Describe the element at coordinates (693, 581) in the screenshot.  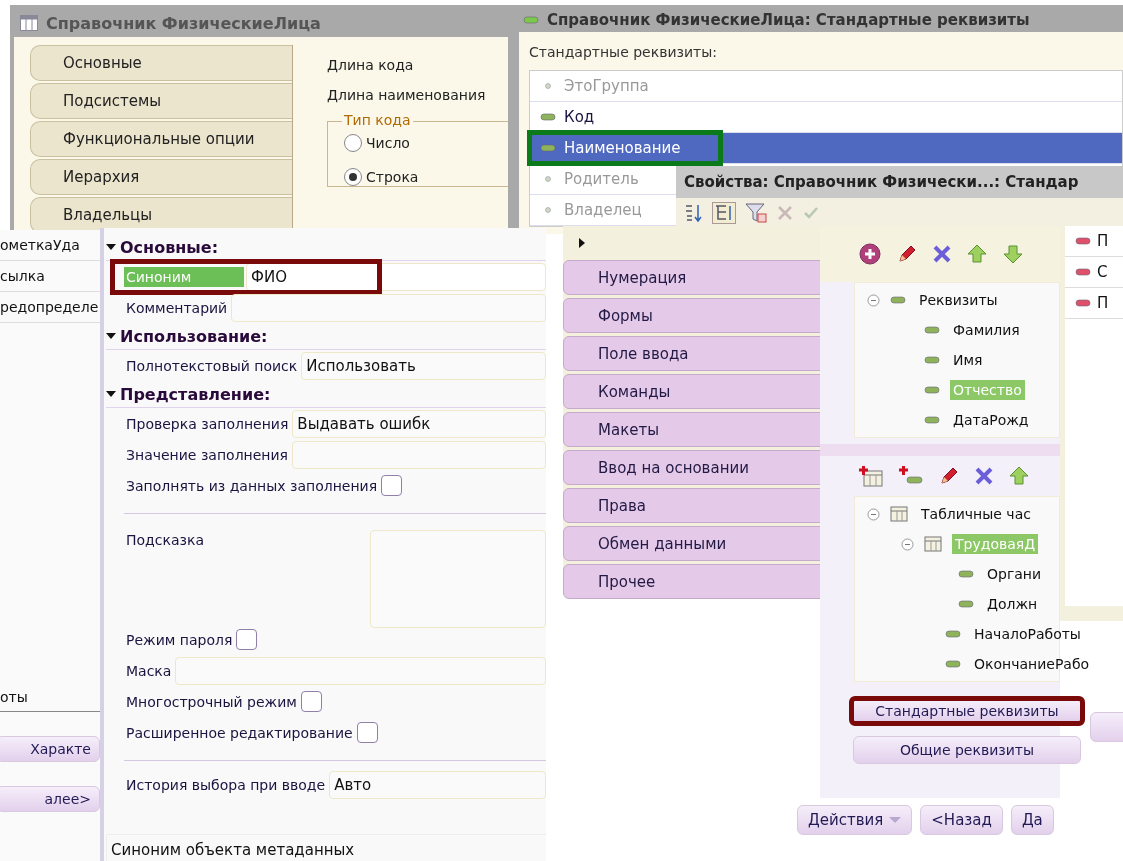
I see `tab: Прочее` at that location.